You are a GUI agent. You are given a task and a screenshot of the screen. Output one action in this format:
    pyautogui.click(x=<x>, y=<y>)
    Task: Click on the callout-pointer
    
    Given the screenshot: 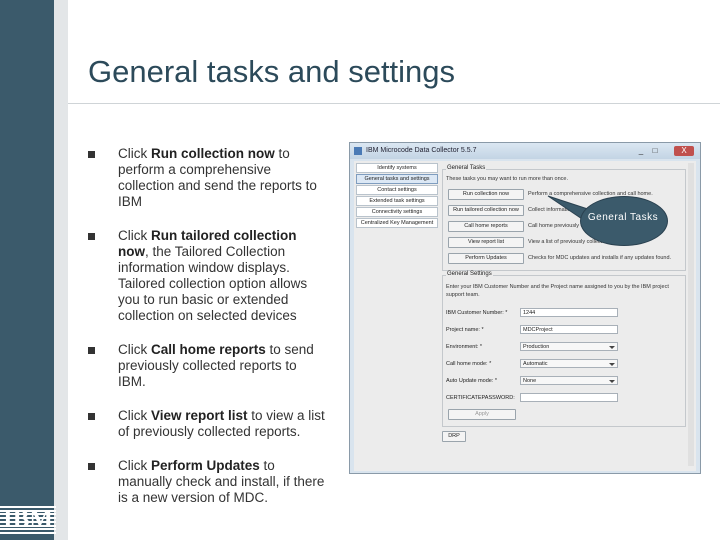 What is the action you would take?
    pyautogui.click(x=572, y=209)
    